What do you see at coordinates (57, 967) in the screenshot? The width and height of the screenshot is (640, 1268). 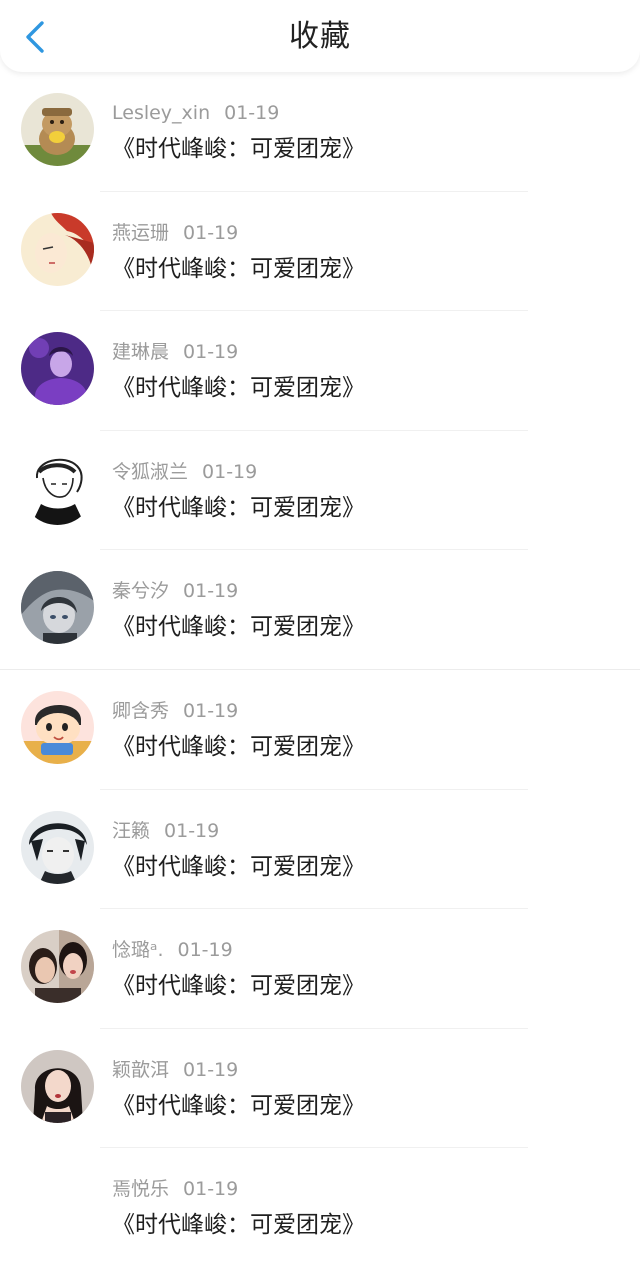 I see `couple-photo-avatar` at bounding box center [57, 967].